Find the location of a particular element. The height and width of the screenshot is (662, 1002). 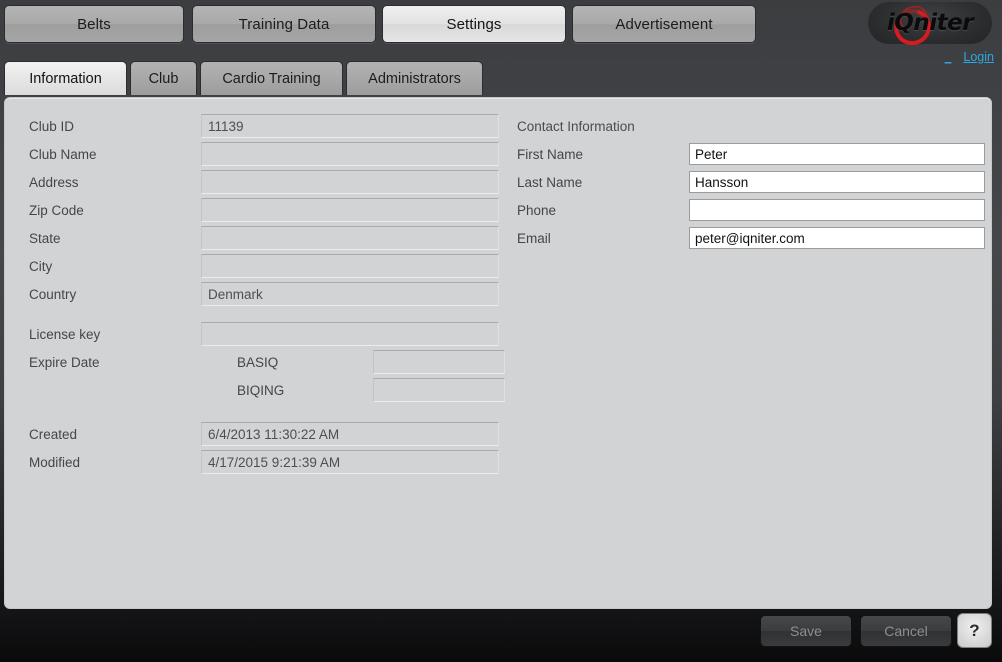

club-id-value: 11139 is located at coordinates (350, 126).